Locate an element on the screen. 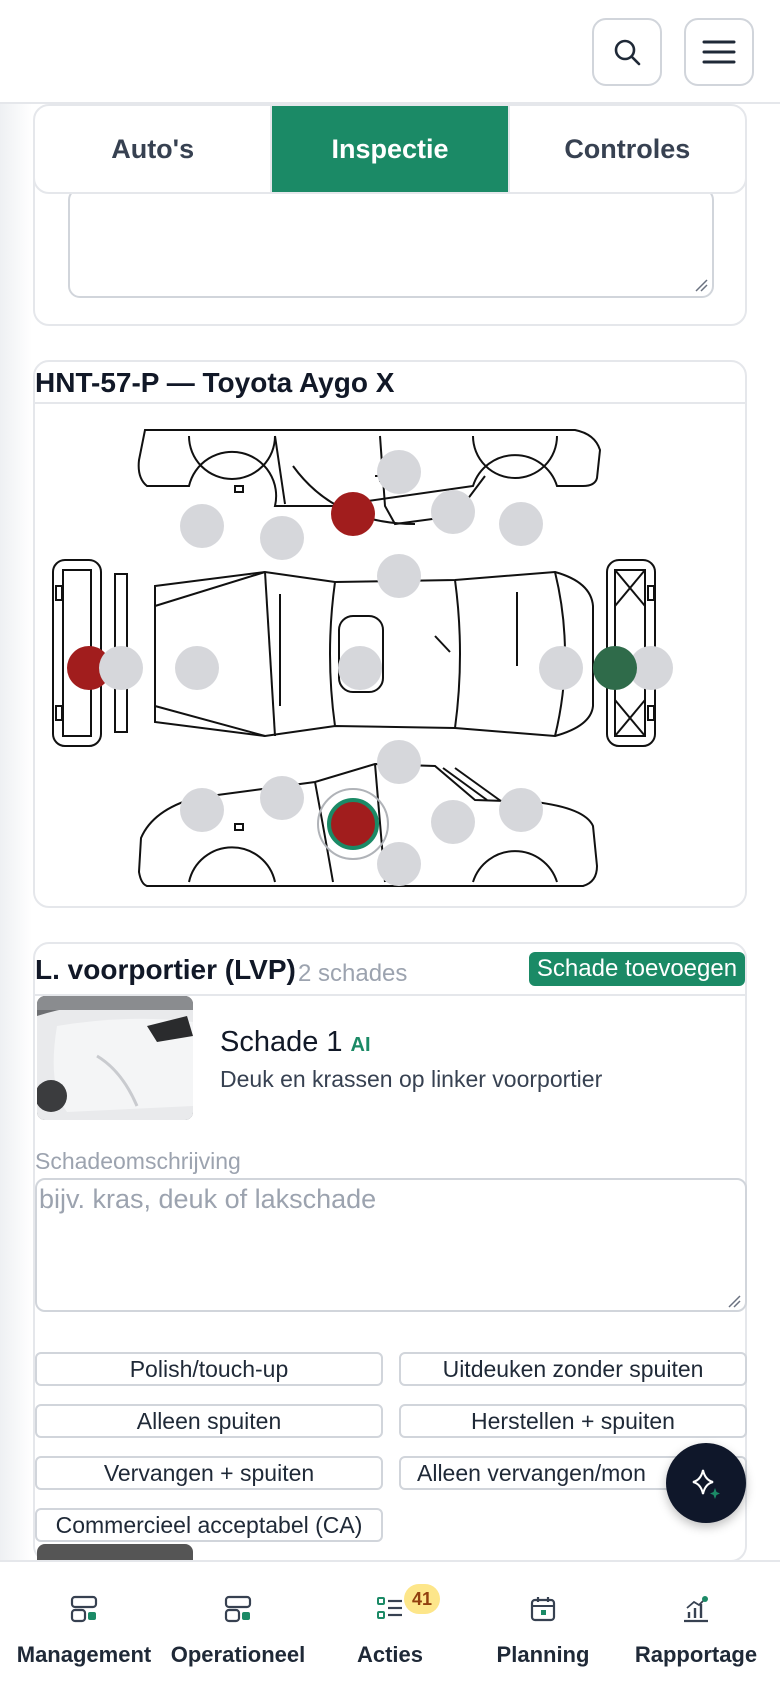 The height and width of the screenshot is (1690, 780). damage-description: Deuk en krassen op linker voorportier is located at coordinates (411, 1079).